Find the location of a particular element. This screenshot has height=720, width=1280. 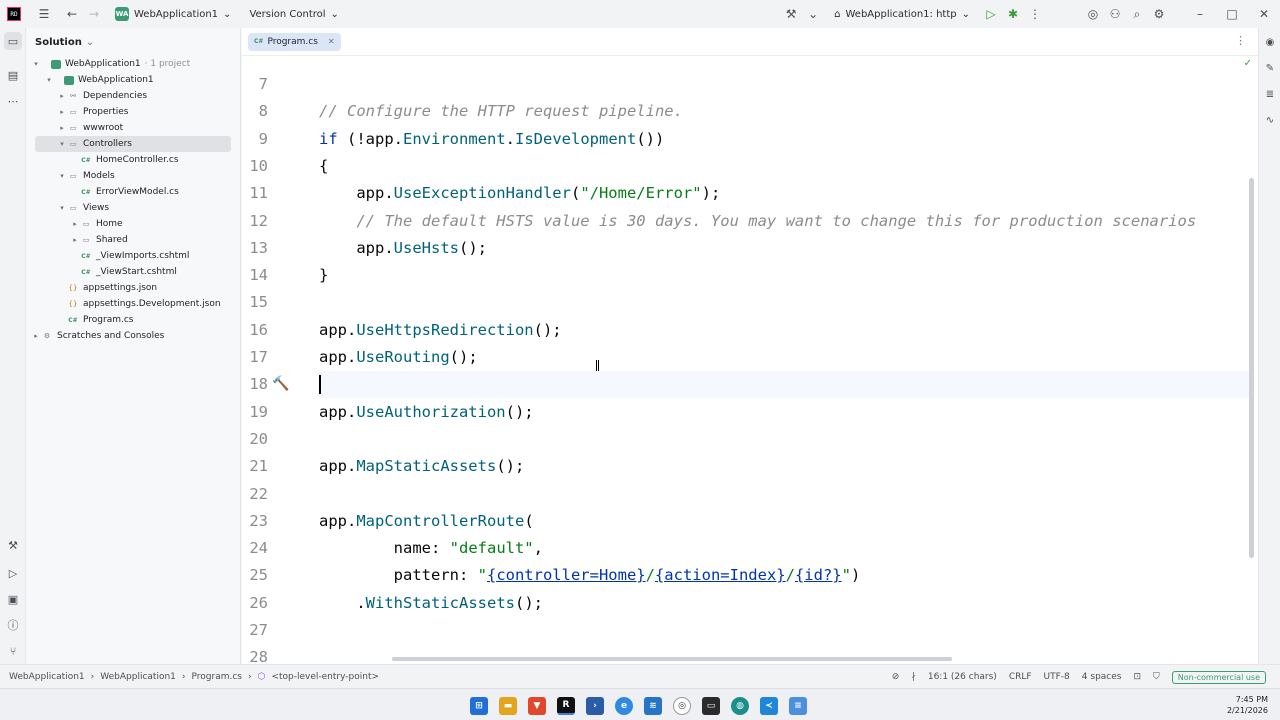

ai-completion-icon: ∤ is located at coordinates (913, 677).